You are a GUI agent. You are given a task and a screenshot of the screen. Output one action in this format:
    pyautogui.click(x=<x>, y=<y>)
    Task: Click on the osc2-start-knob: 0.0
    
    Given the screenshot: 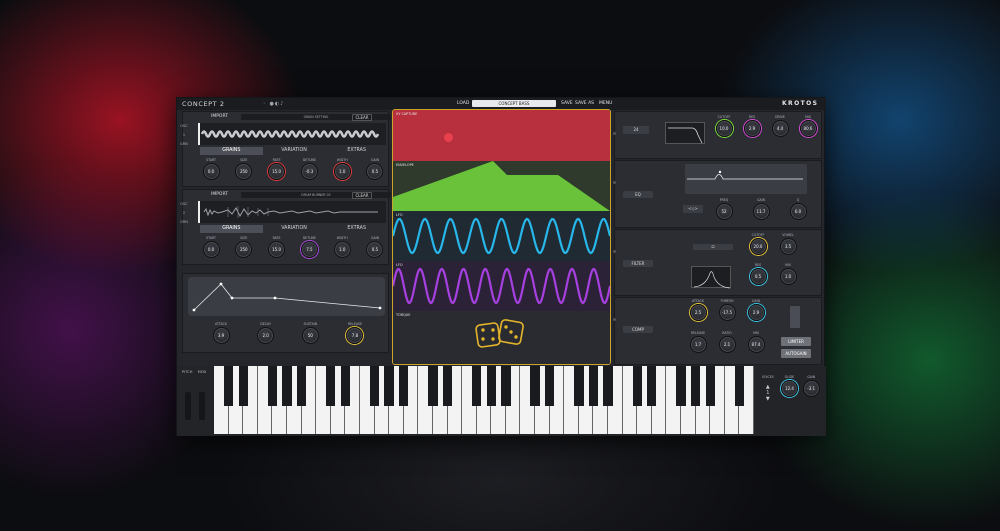 What is the action you would take?
    pyautogui.click(x=211, y=249)
    